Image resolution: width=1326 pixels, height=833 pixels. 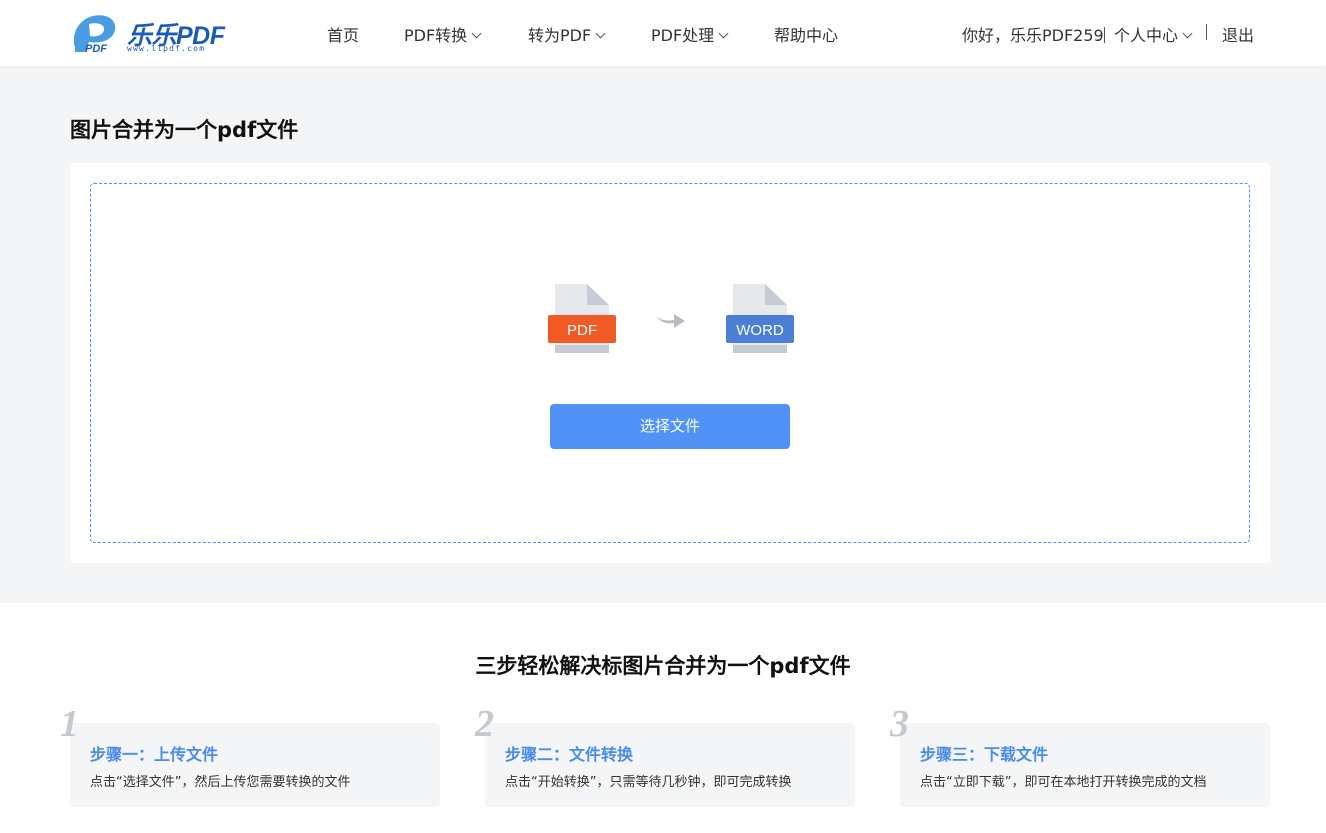 What do you see at coordinates (220, 782) in the screenshot?
I see `step-desc: 点击“选择文件”，然后上传您需要转换的文件` at bounding box center [220, 782].